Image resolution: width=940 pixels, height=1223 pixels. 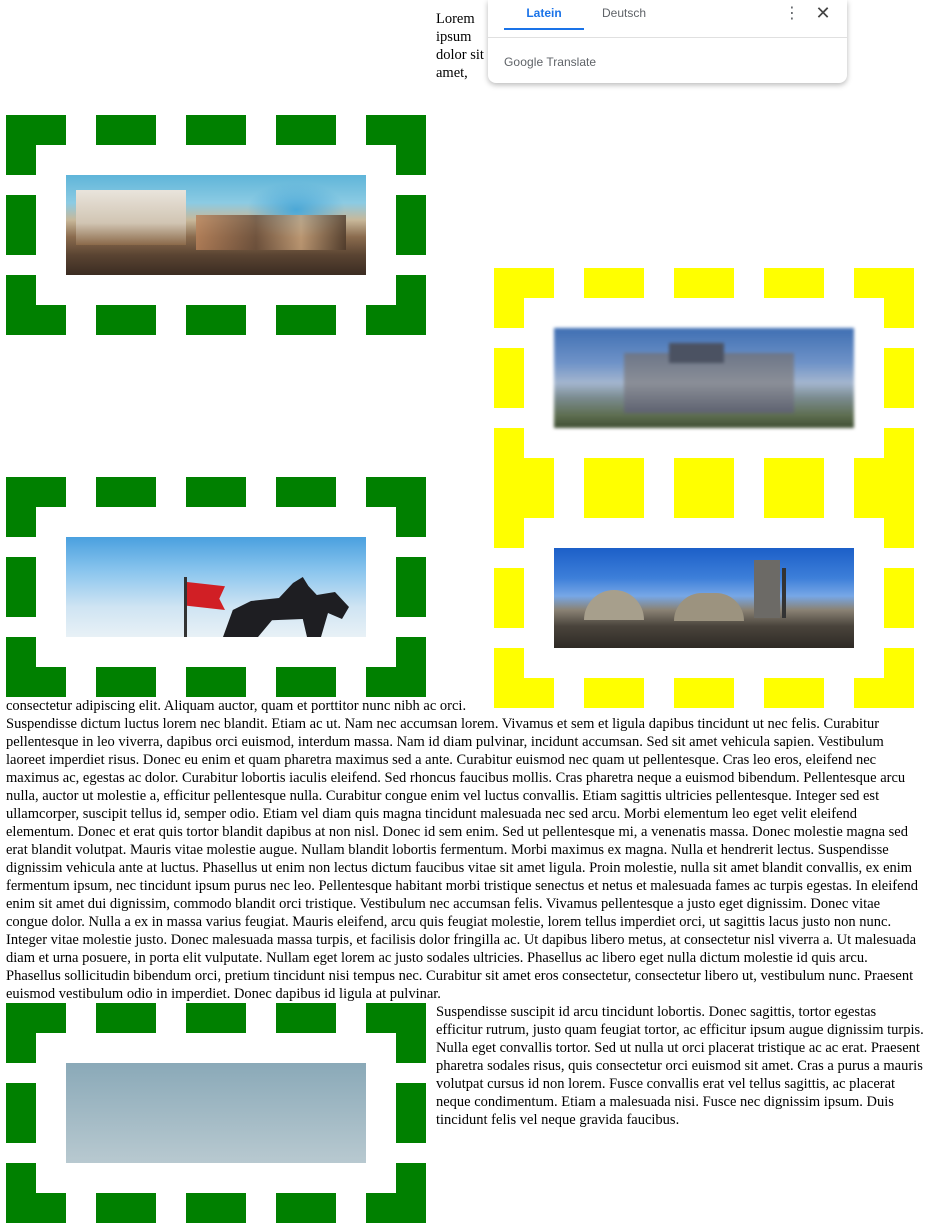 I want to click on google-translate-logo: Google Translate, so click(x=550, y=62).